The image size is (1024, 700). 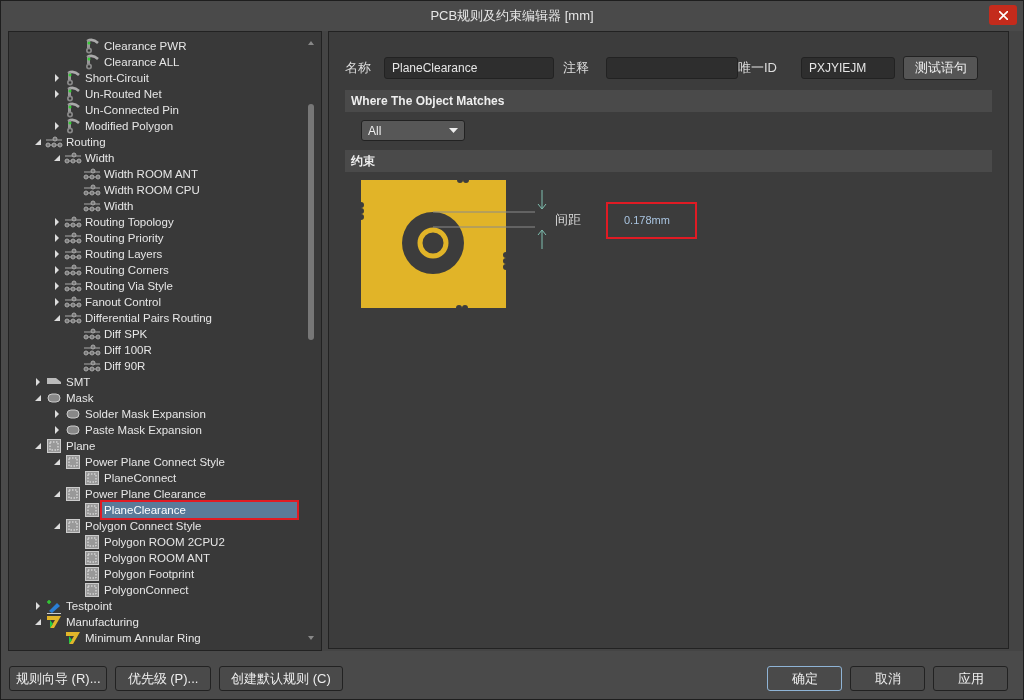 I want to click on tree-item: Fanout Control, so click(x=123, y=302).